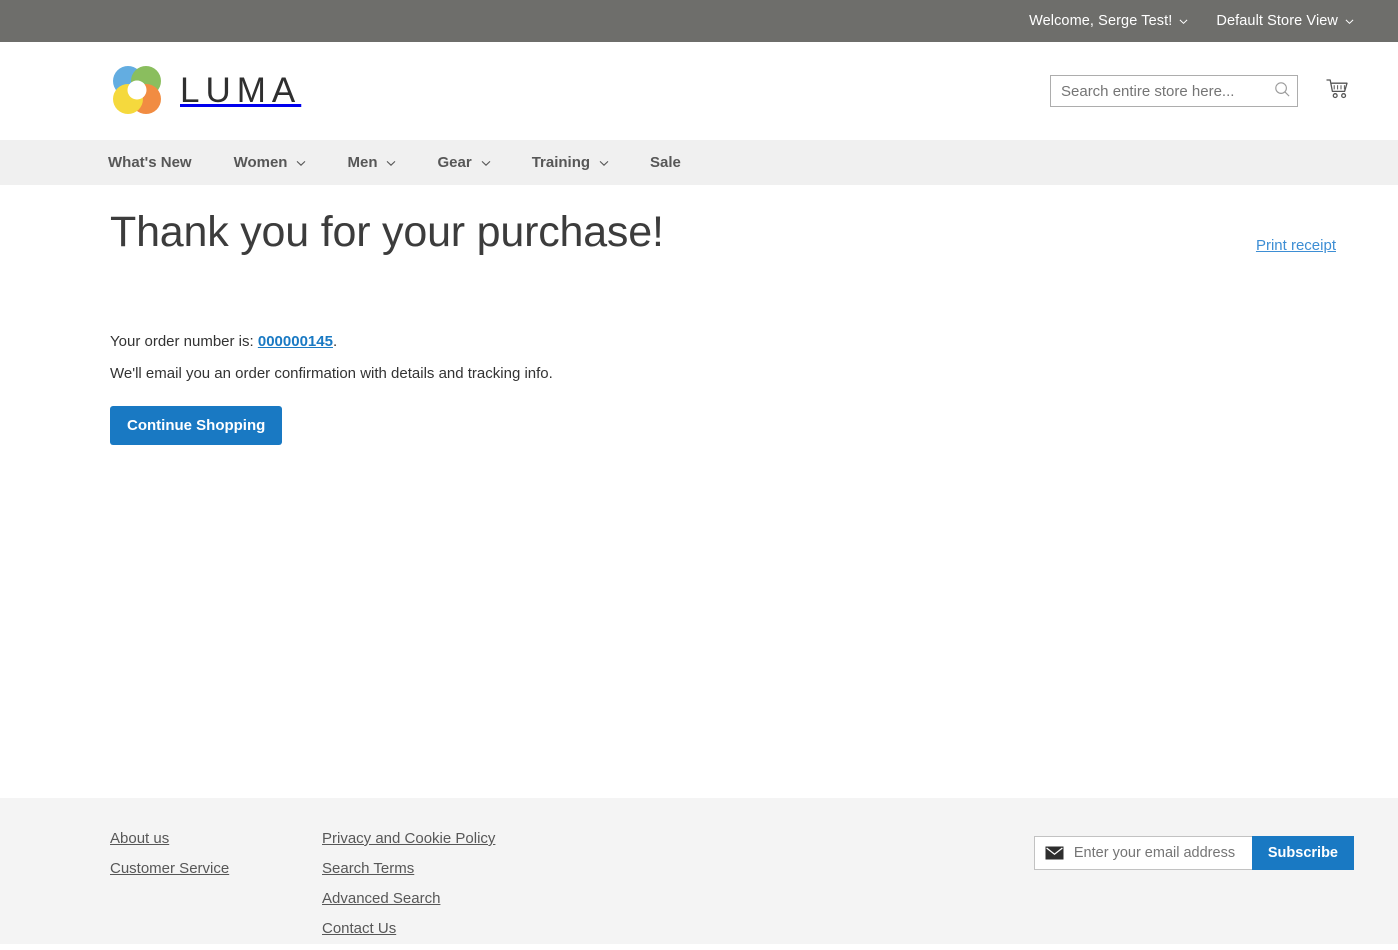 The height and width of the screenshot is (950, 1398). What do you see at coordinates (387, 232) in the screenshot?
I see `page-title: Thank you for your purchase!` at bounding box center [387, 232].